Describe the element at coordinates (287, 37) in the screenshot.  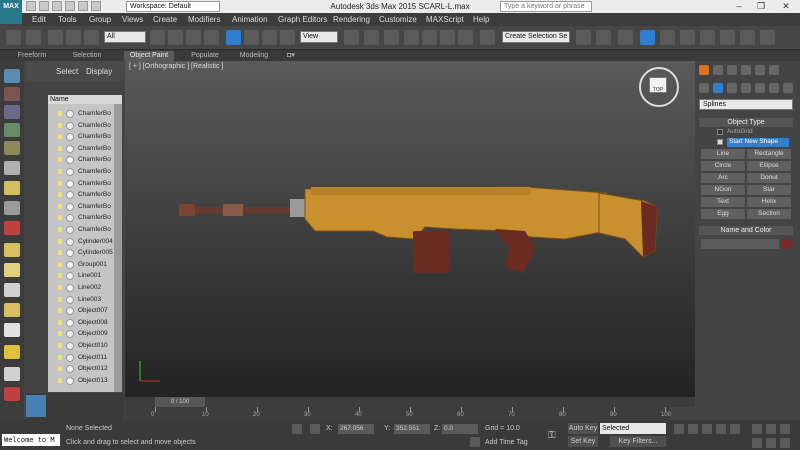
I see `select-and-place-icon` at that location.